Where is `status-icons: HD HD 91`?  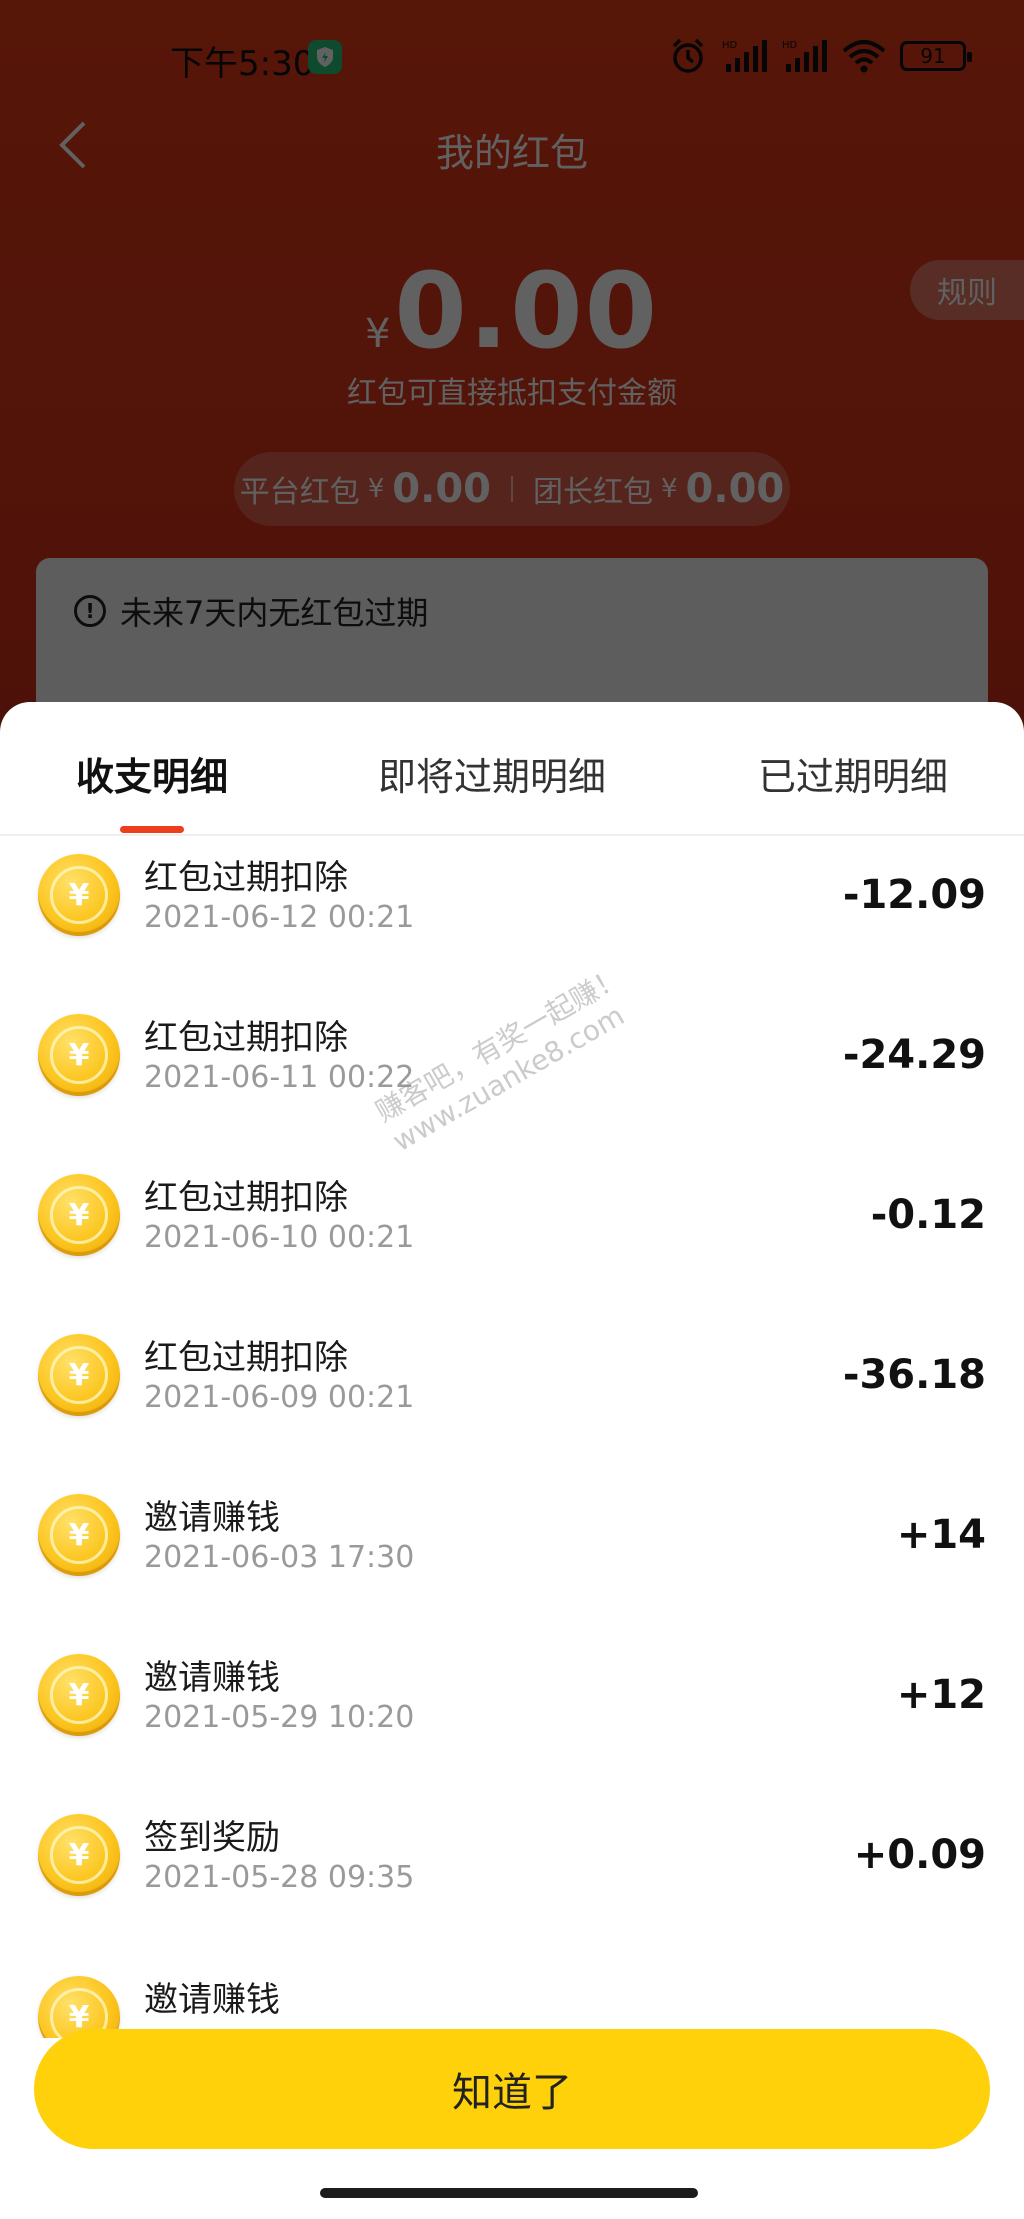 status-icons: HD HD 91 is located at coordinates (820, 56).